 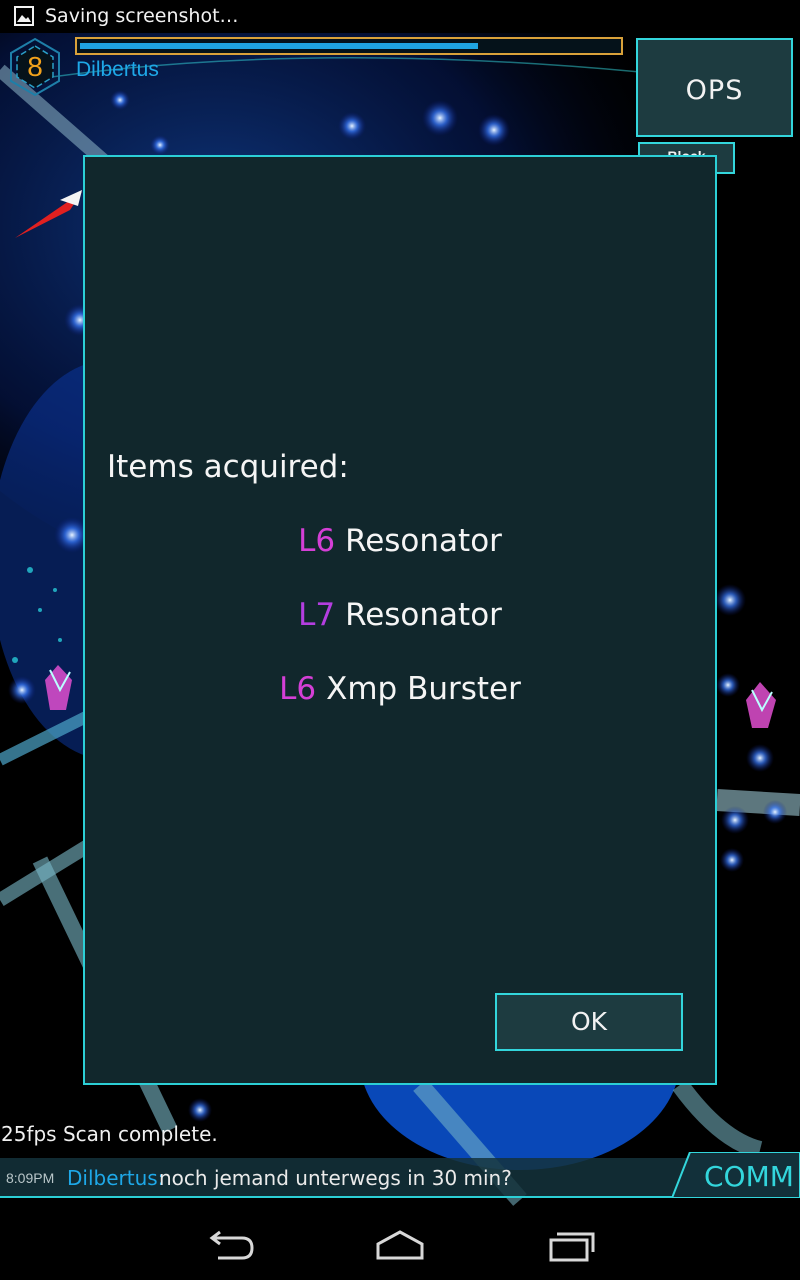 I want to click on image-icon, so click(x=24, y=16).